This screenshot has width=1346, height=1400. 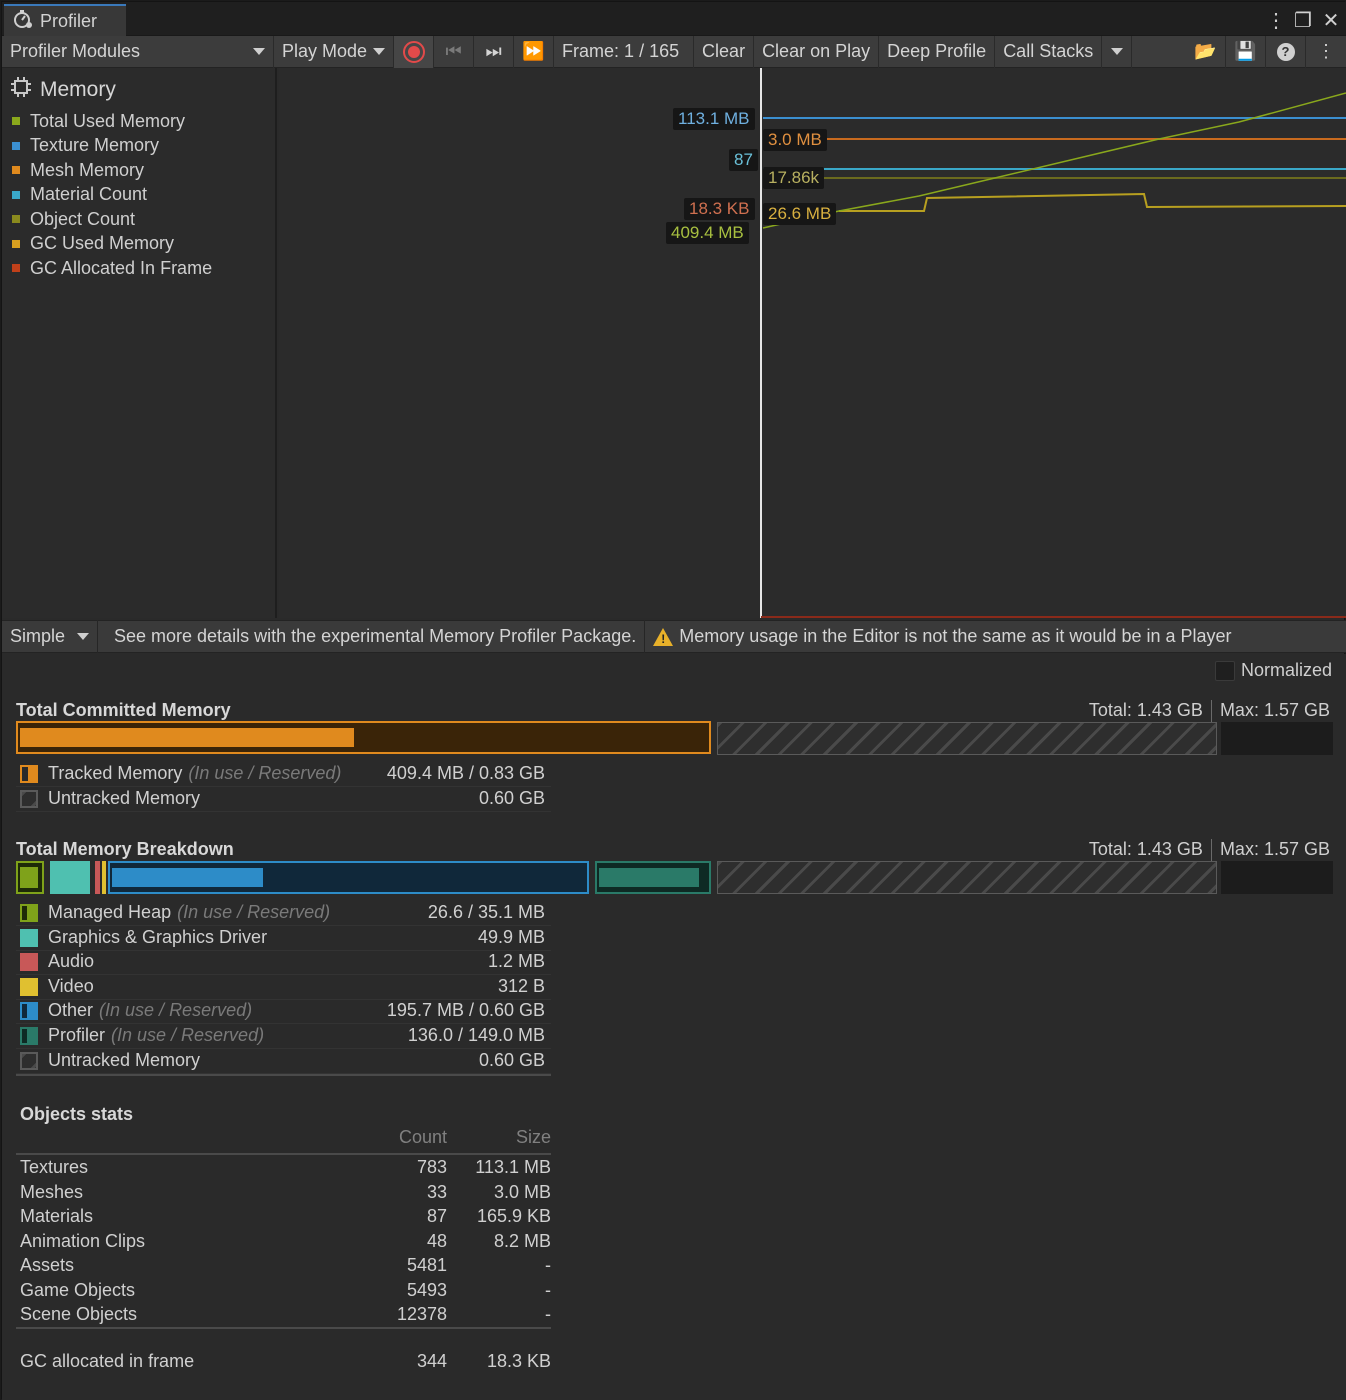 What do you see at coordinates (348, 877) in the screenshot?
I see `other-bar` at bounding box center [348, 877].